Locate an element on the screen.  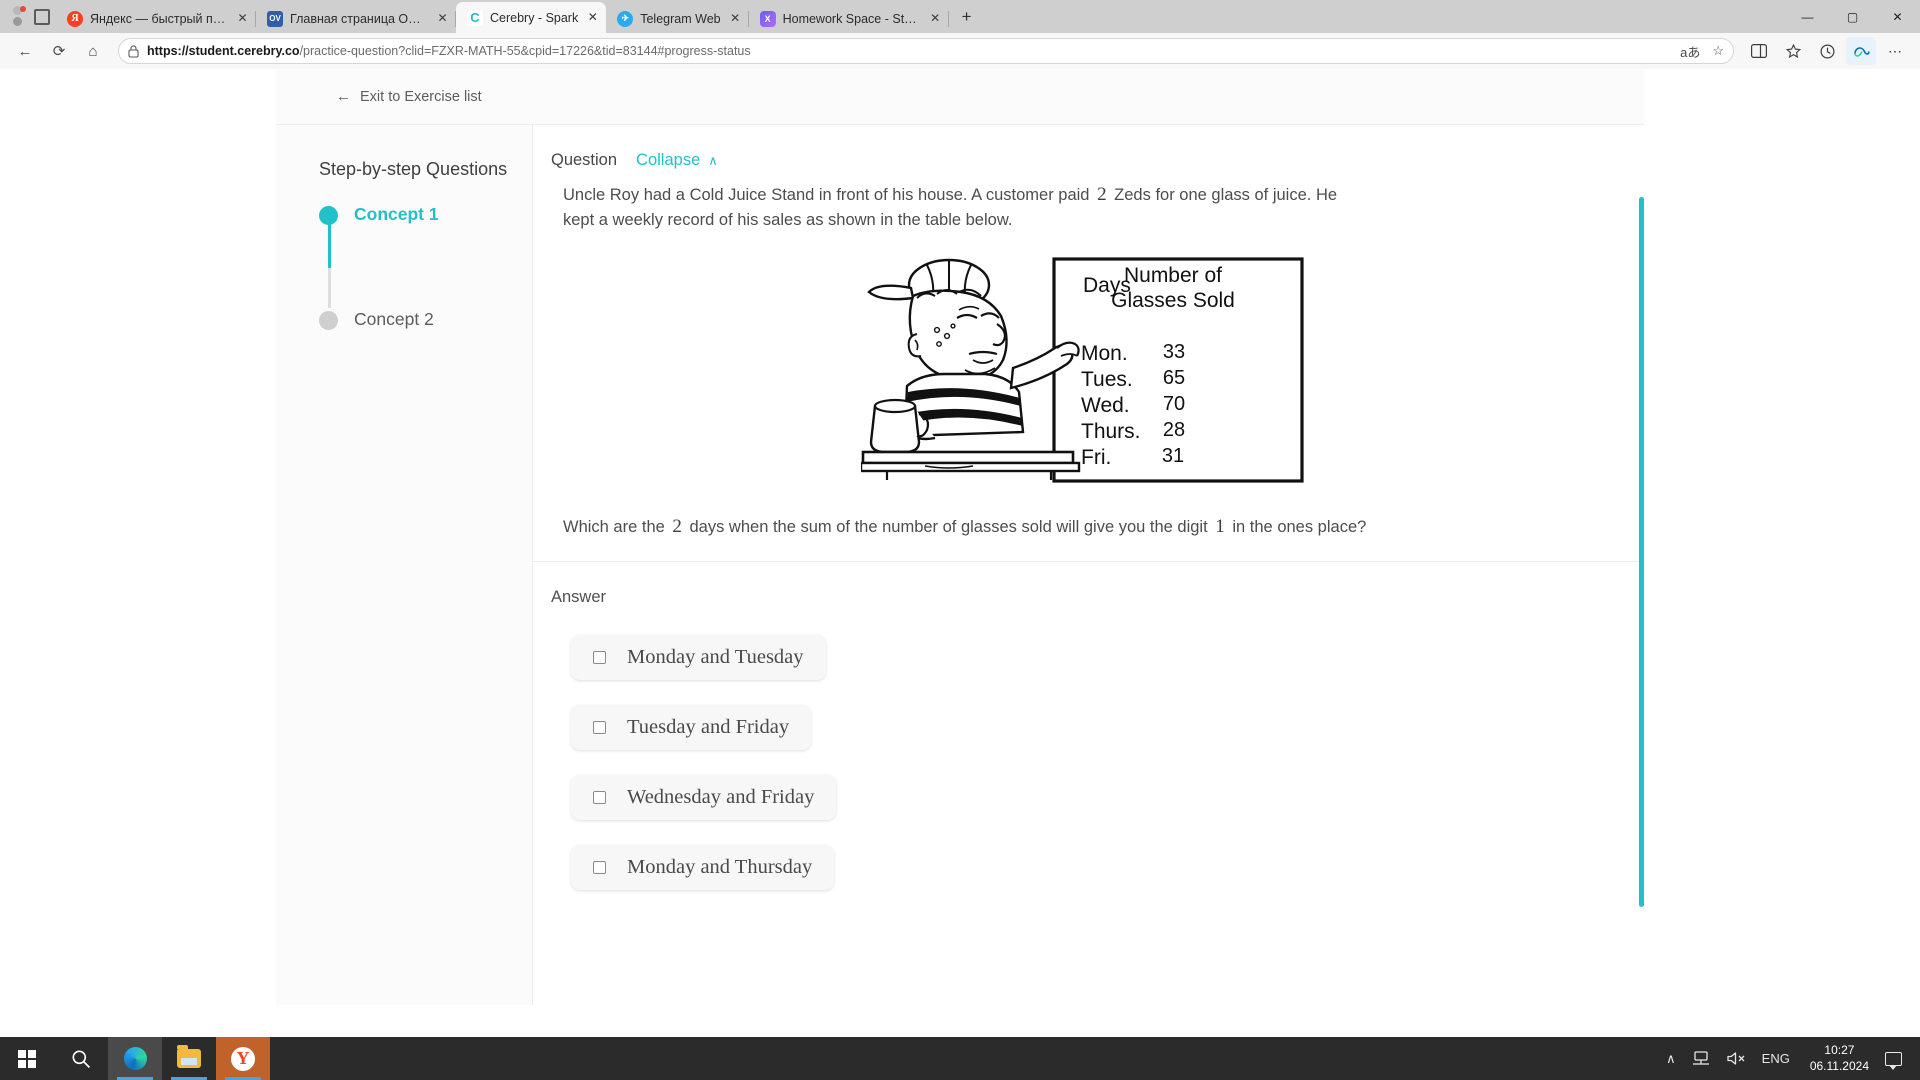
close-window-button: ✕ is located at coordinates (1897, 16).